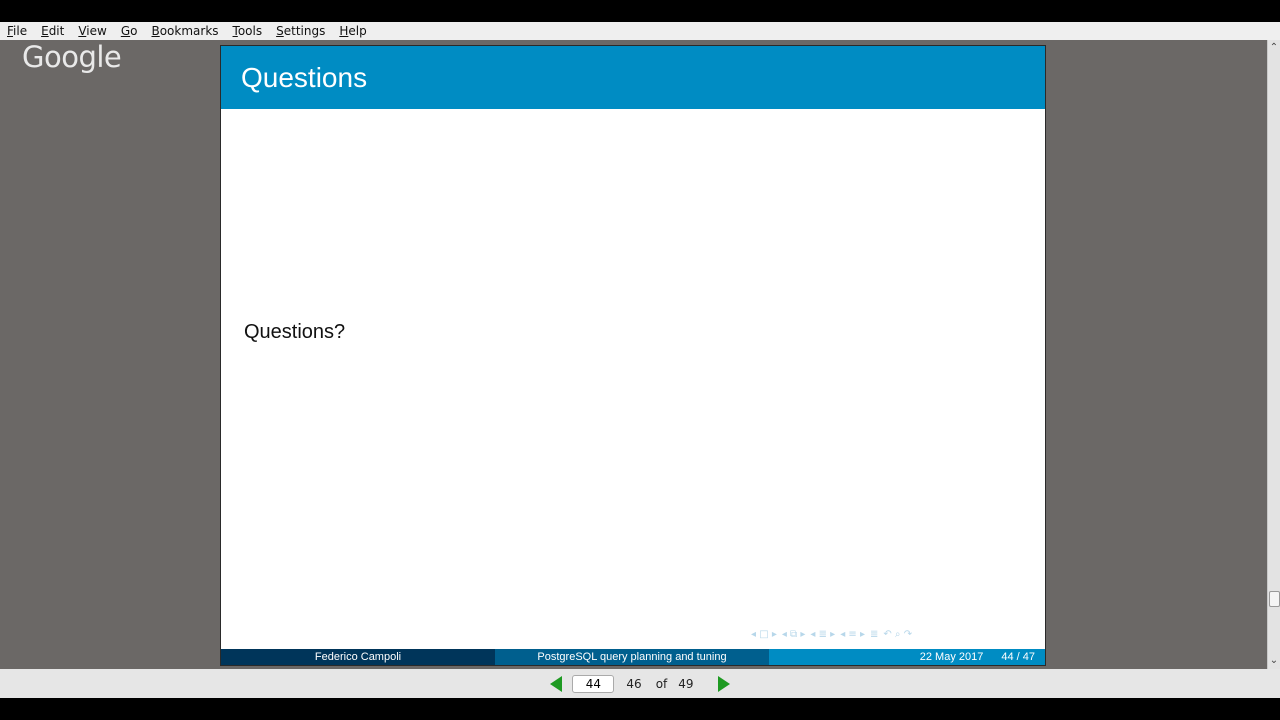  What do you see at coordinates (633, 77) in the screenshot?
I see `slide-header: Questions` at bounding box center [633, 77].